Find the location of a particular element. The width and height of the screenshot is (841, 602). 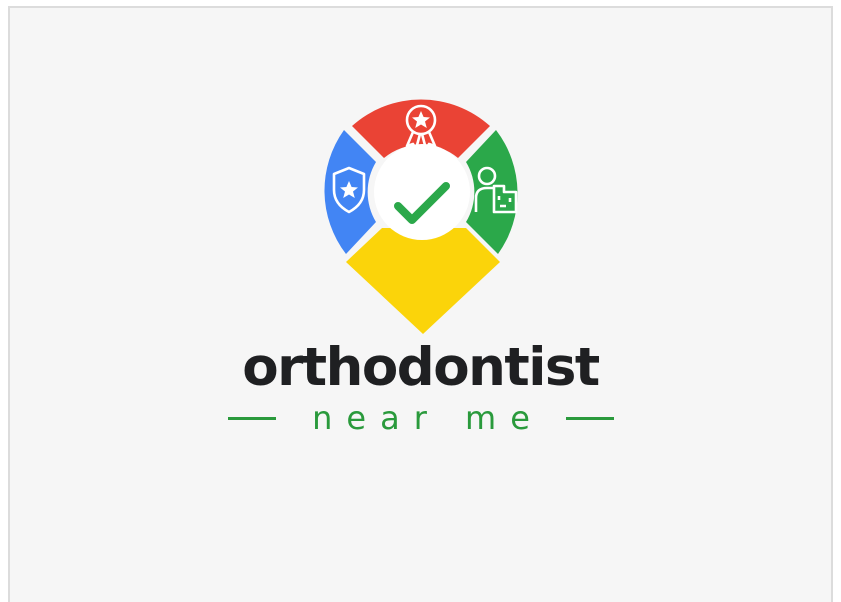

pin-tip-segment is located at coordinates (423, 281).